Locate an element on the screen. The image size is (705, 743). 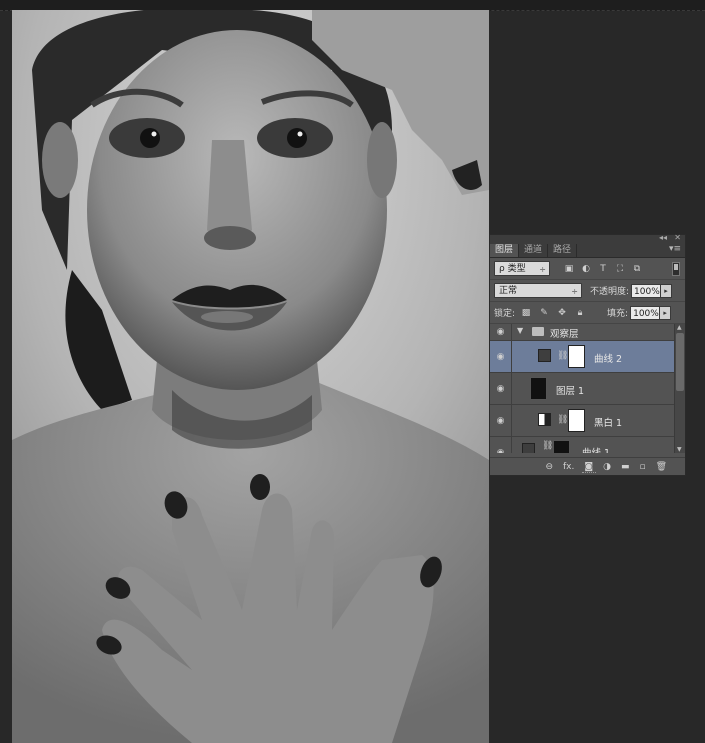
layer-name: 观察层 is located at coordinates (564, 334).